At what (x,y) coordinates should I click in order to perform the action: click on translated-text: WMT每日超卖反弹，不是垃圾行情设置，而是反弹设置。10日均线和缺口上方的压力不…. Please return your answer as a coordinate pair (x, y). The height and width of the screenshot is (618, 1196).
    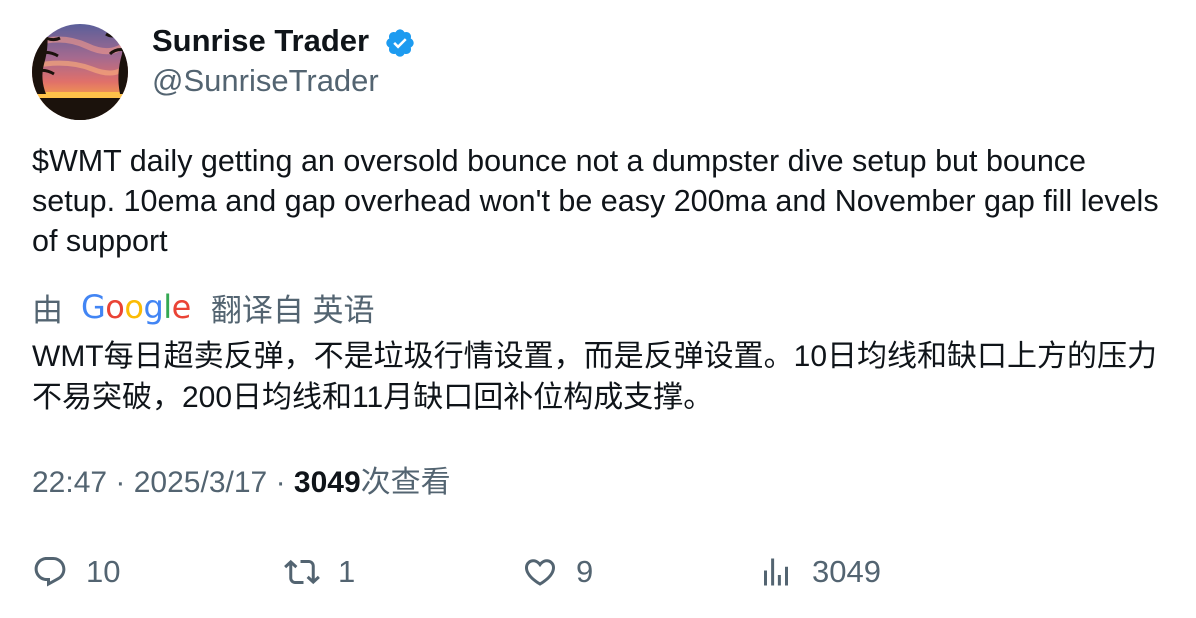
    Looking at the image, I should click on (594, 377).